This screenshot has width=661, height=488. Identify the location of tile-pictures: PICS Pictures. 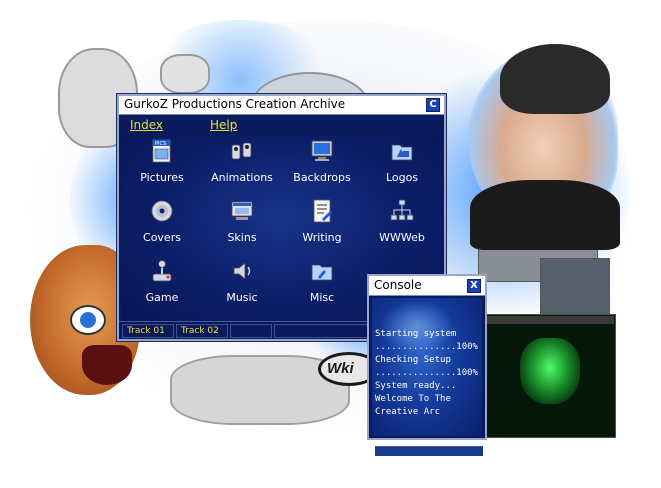
(162, 164).